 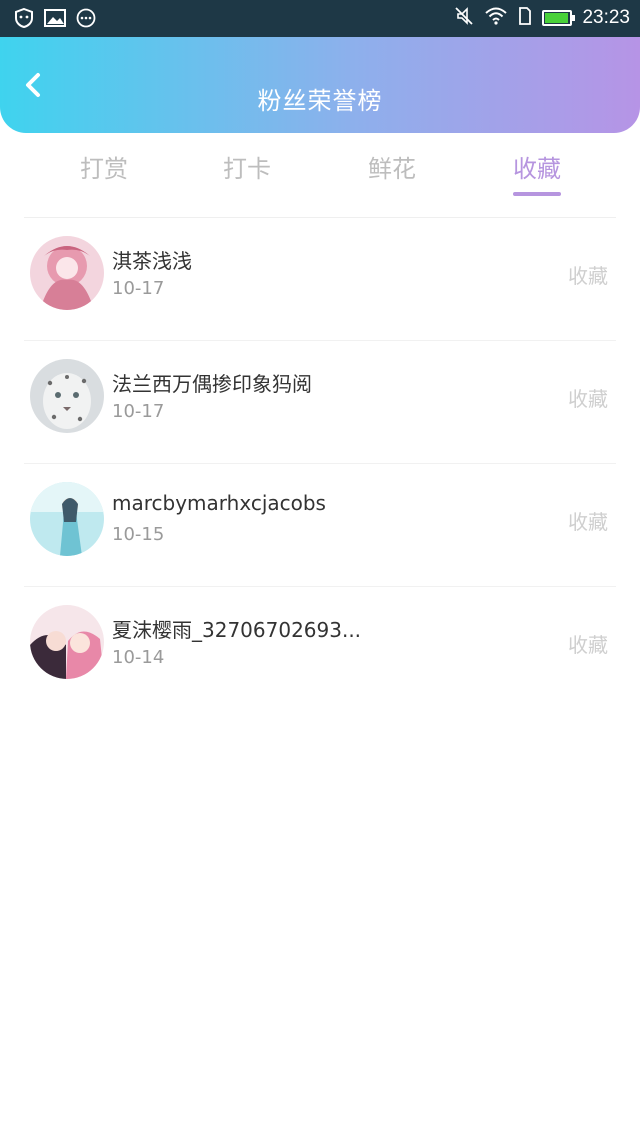 What do you see at coordinates (392, 166) in the screenshot?
I see `tab-flowers: 鲜花` at bounding box center [392, 166].